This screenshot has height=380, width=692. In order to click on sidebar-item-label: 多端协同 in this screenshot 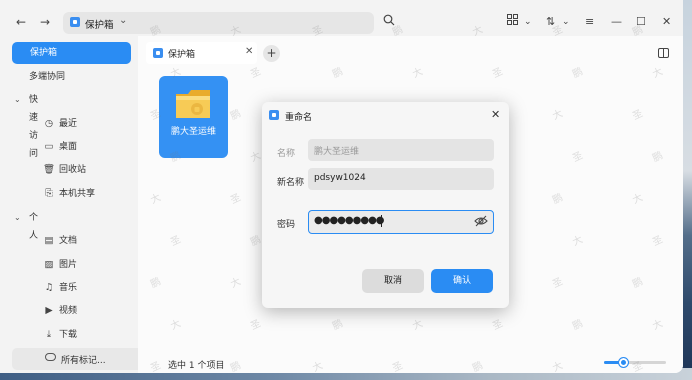, I will do `click(47, 77)`.